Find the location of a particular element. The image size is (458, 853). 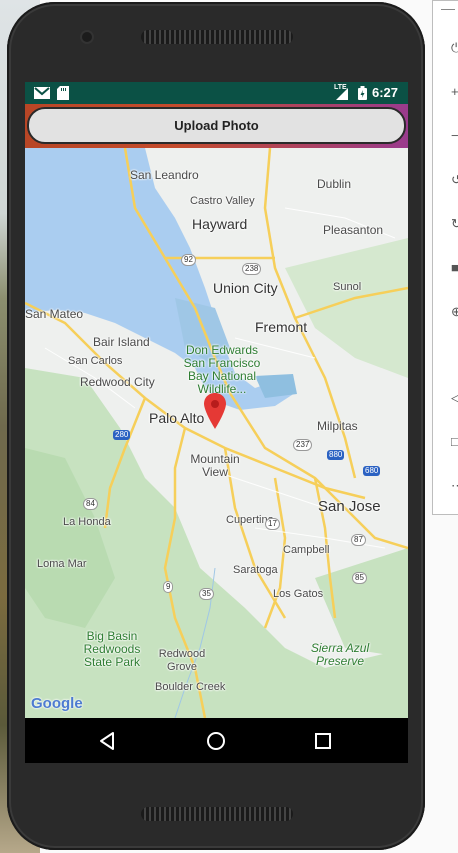

overview-tool-icon: □ is located at coordinates (454, 442).